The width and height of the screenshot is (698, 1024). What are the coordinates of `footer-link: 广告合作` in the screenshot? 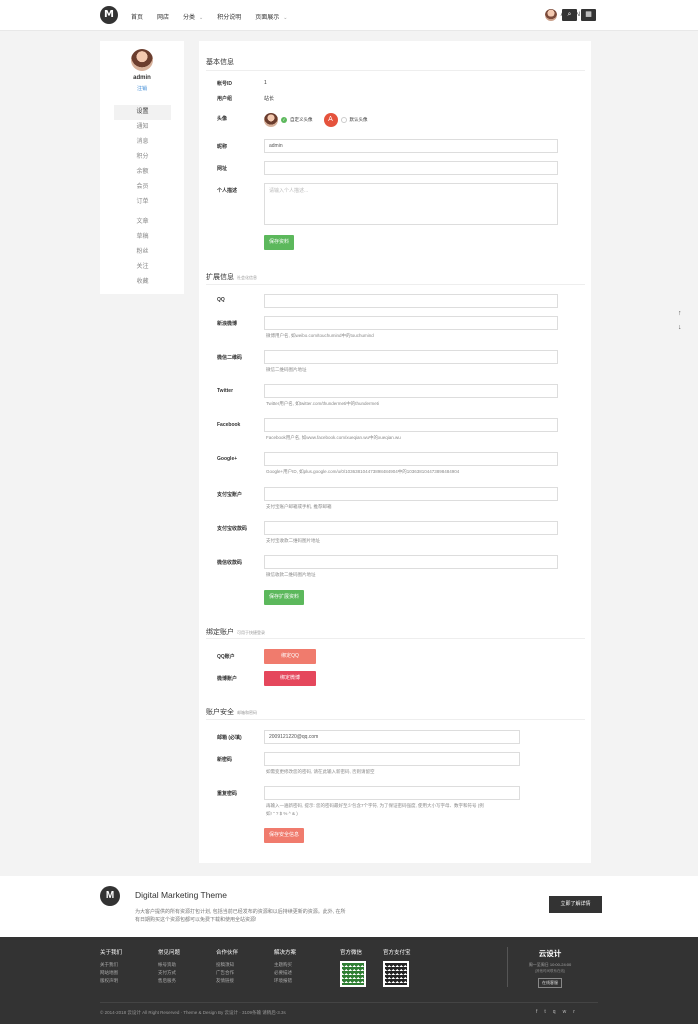 It's located at (227, 973).